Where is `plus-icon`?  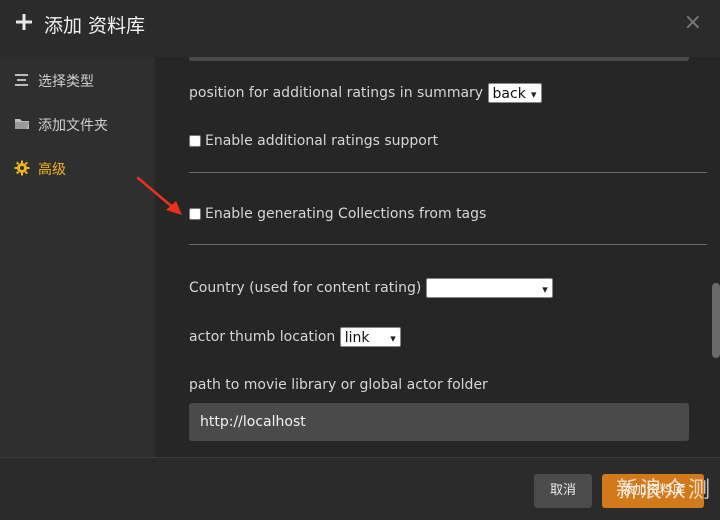
plus-icon is located at coordinates (24, 22).